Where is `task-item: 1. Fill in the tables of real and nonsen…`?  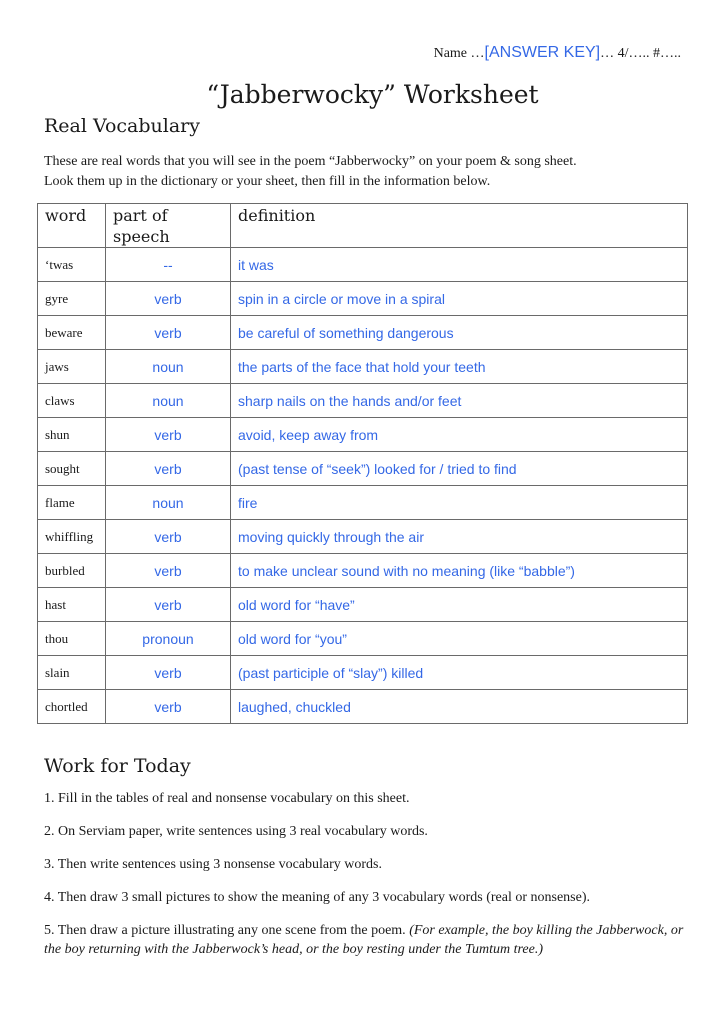 task-item: 1. Fill in the tables of real and nonsen… is located at coordinates (227, 798).